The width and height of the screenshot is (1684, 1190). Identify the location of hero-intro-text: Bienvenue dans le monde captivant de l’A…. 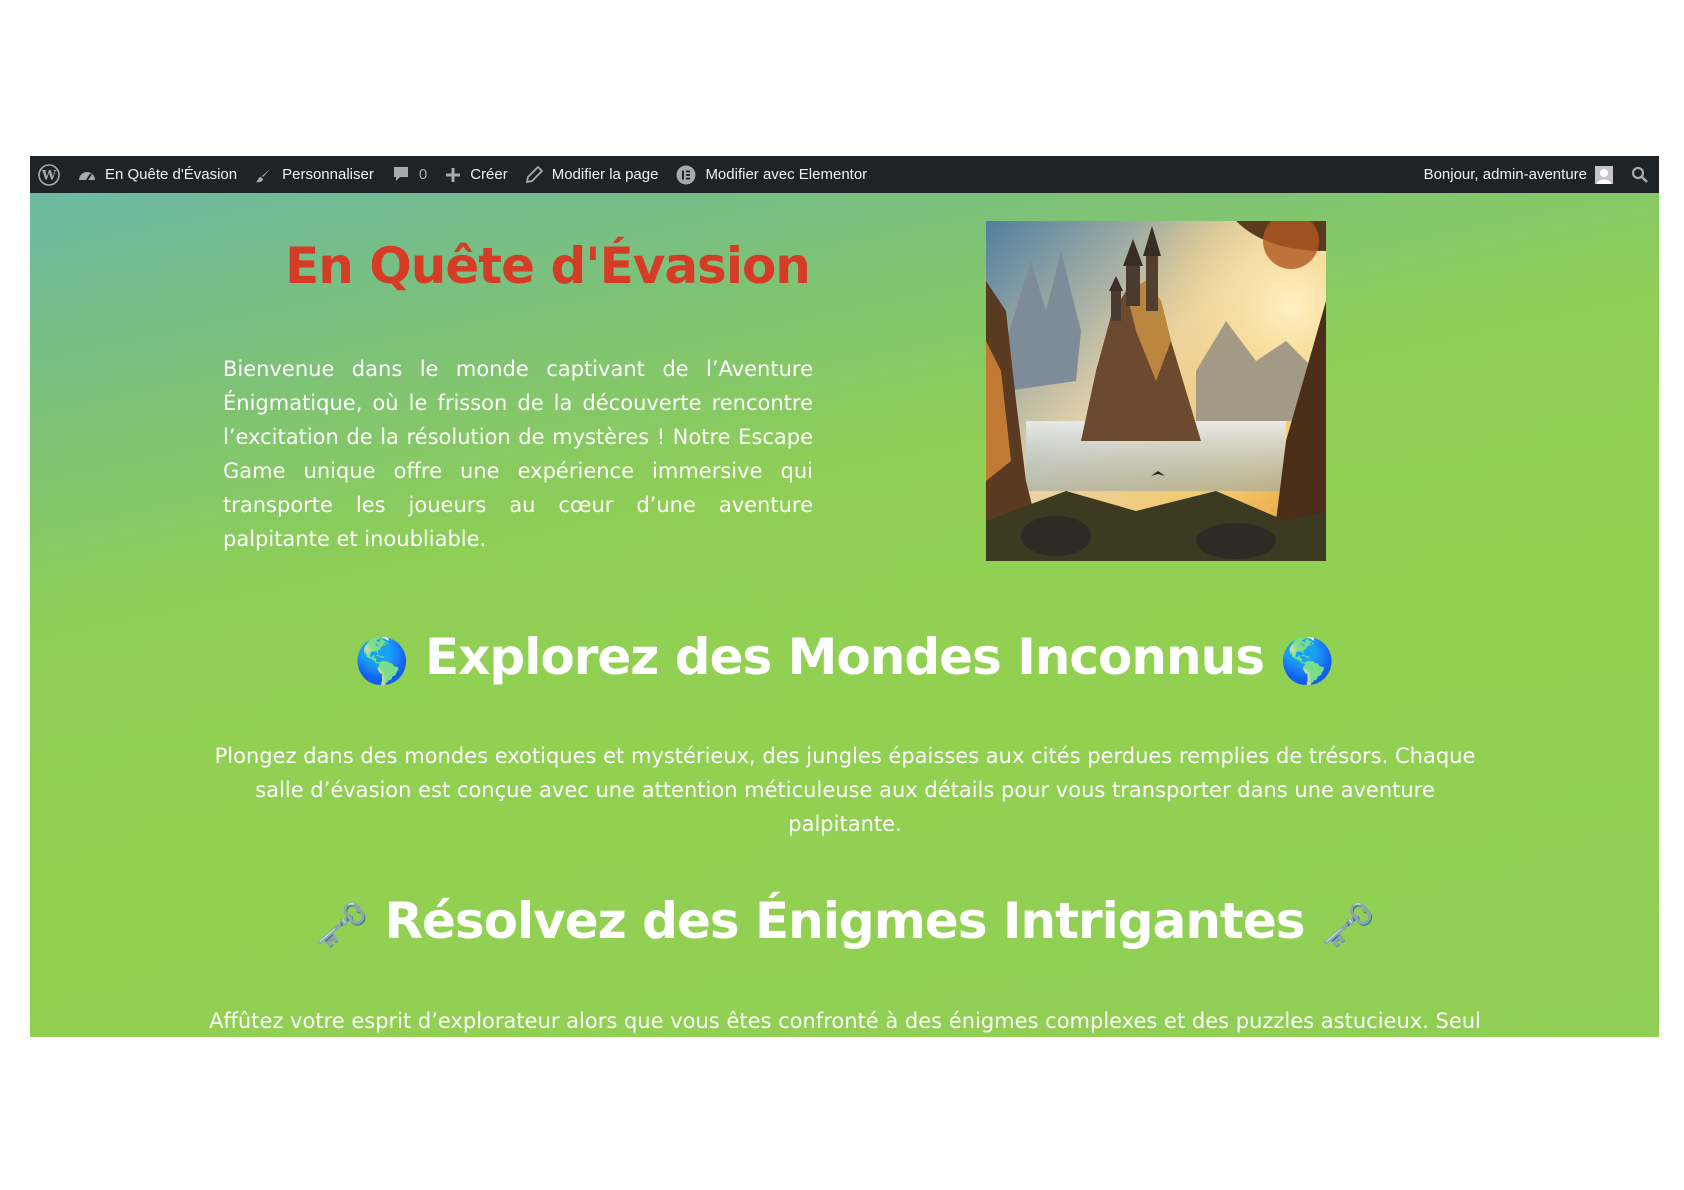
(518, 454).